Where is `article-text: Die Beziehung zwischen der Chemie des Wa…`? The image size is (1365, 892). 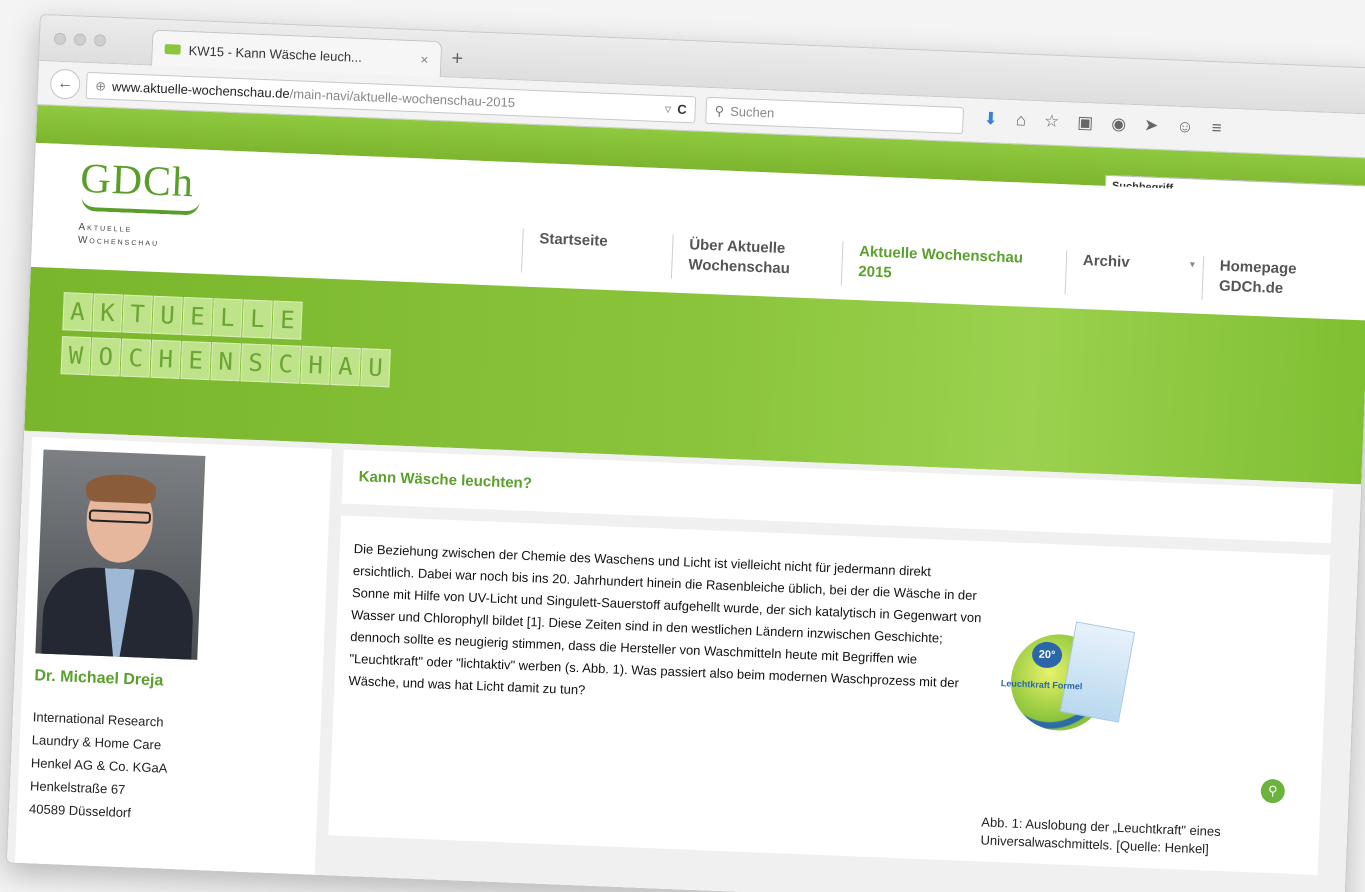
article-text: Die Beziehung zwischen der Chemie des Wa… is located at coordinates (665, 619).